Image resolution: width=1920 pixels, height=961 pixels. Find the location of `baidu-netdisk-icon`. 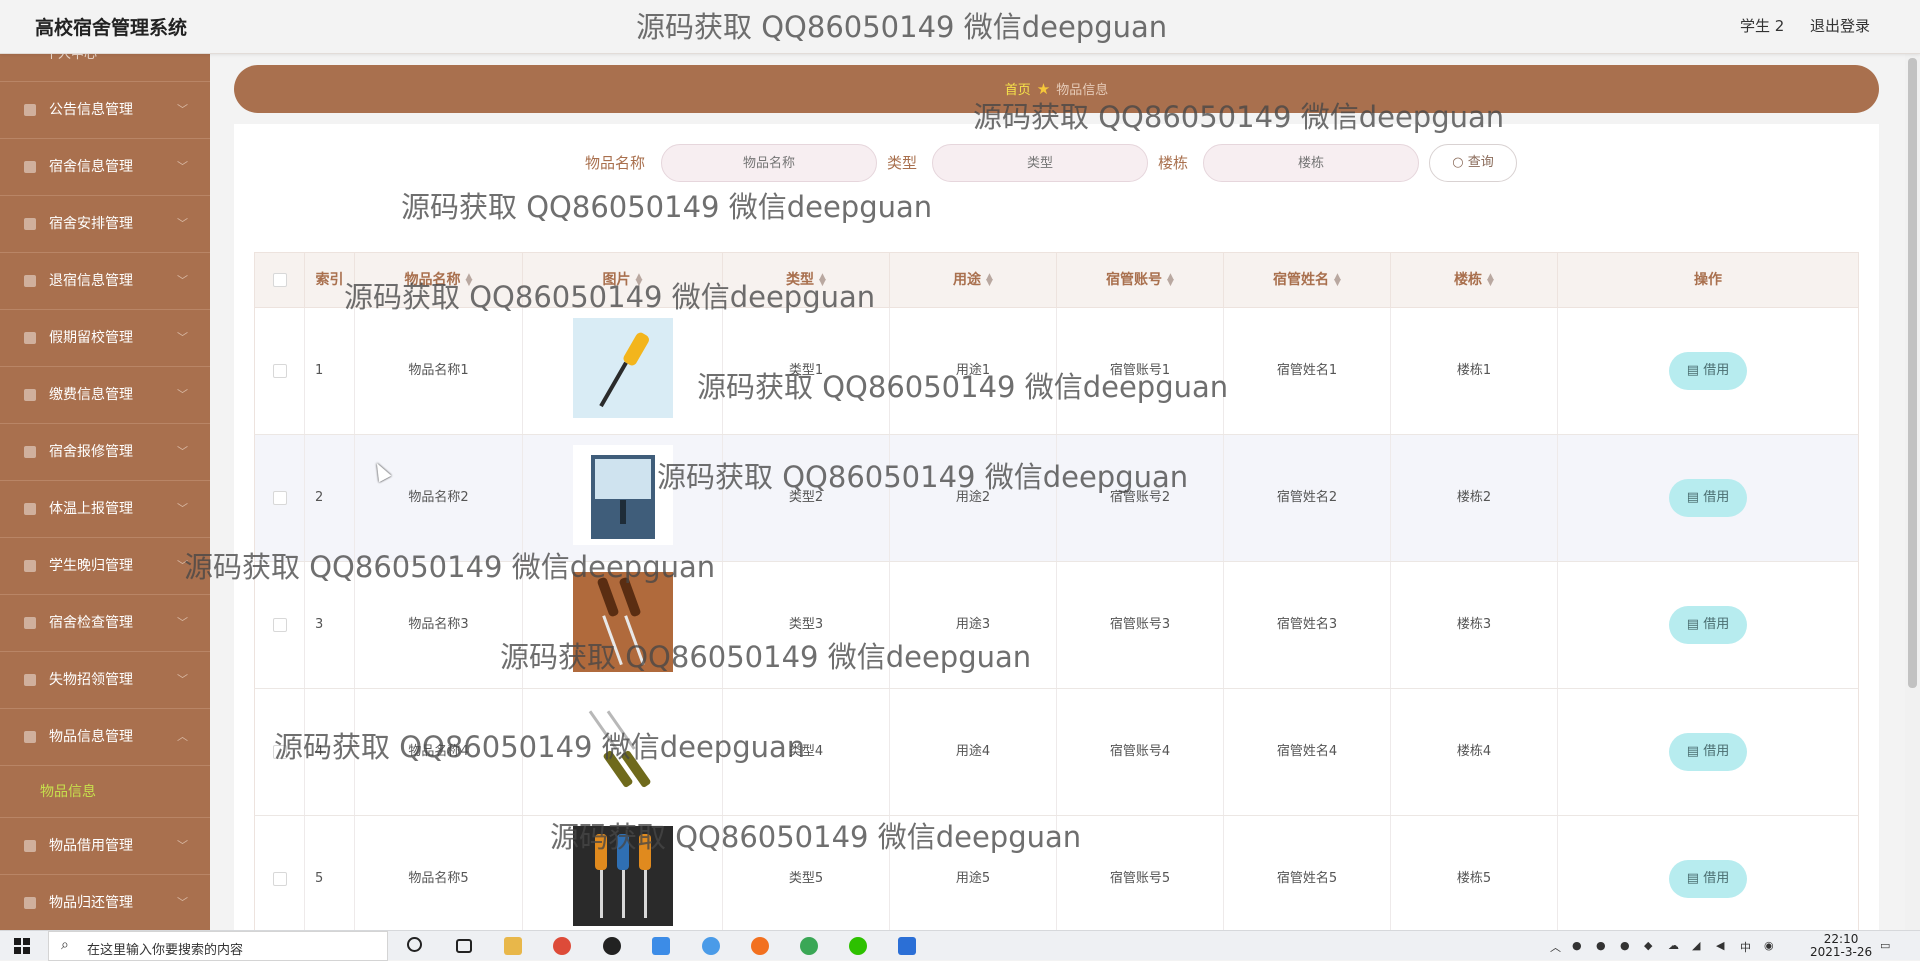

baidu-netdisk-icon is located at coordinates (711, 946).